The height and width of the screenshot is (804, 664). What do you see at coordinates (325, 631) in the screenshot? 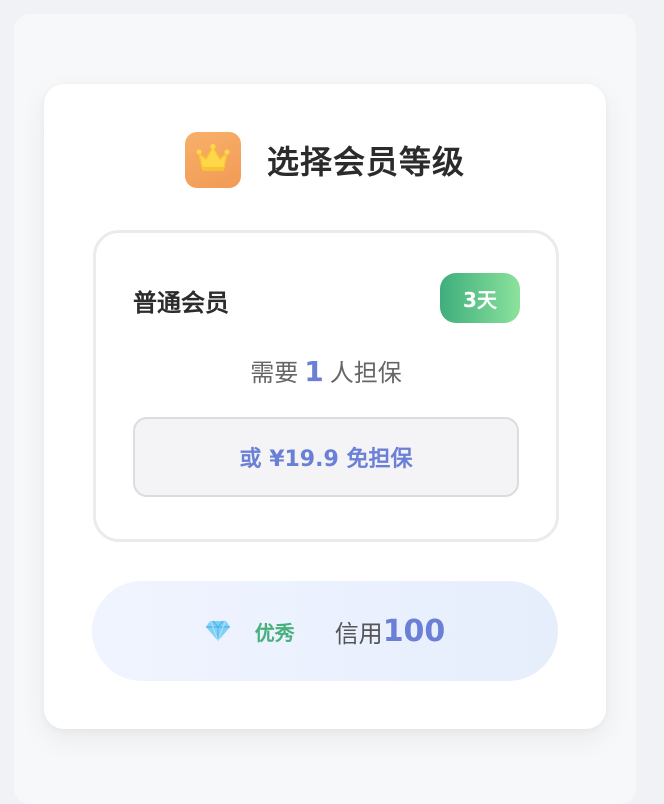
I see `credit-score-pill: 优秀 信用 100` at bounding box center [325, 631].